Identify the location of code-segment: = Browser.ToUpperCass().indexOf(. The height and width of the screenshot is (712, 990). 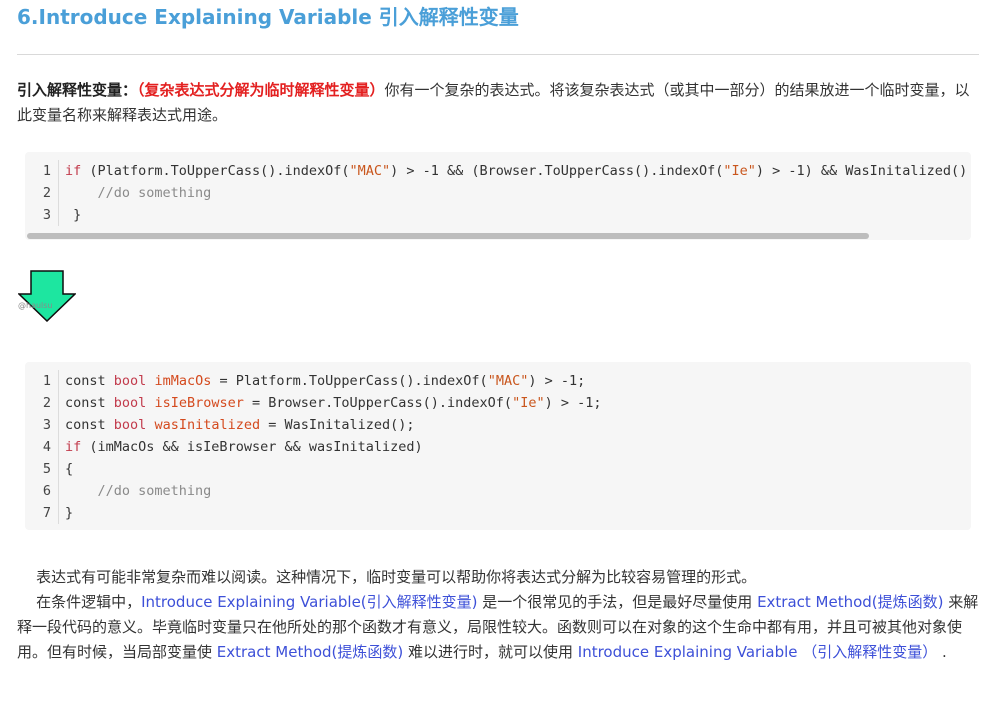
(378, 403).